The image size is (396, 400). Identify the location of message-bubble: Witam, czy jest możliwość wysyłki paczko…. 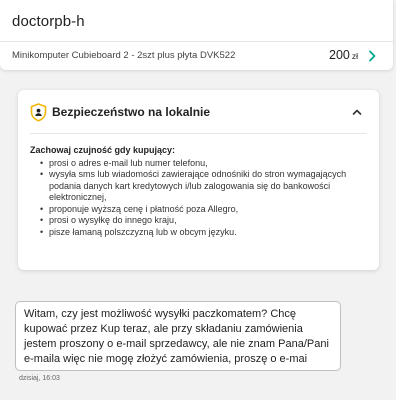
(178, 336).